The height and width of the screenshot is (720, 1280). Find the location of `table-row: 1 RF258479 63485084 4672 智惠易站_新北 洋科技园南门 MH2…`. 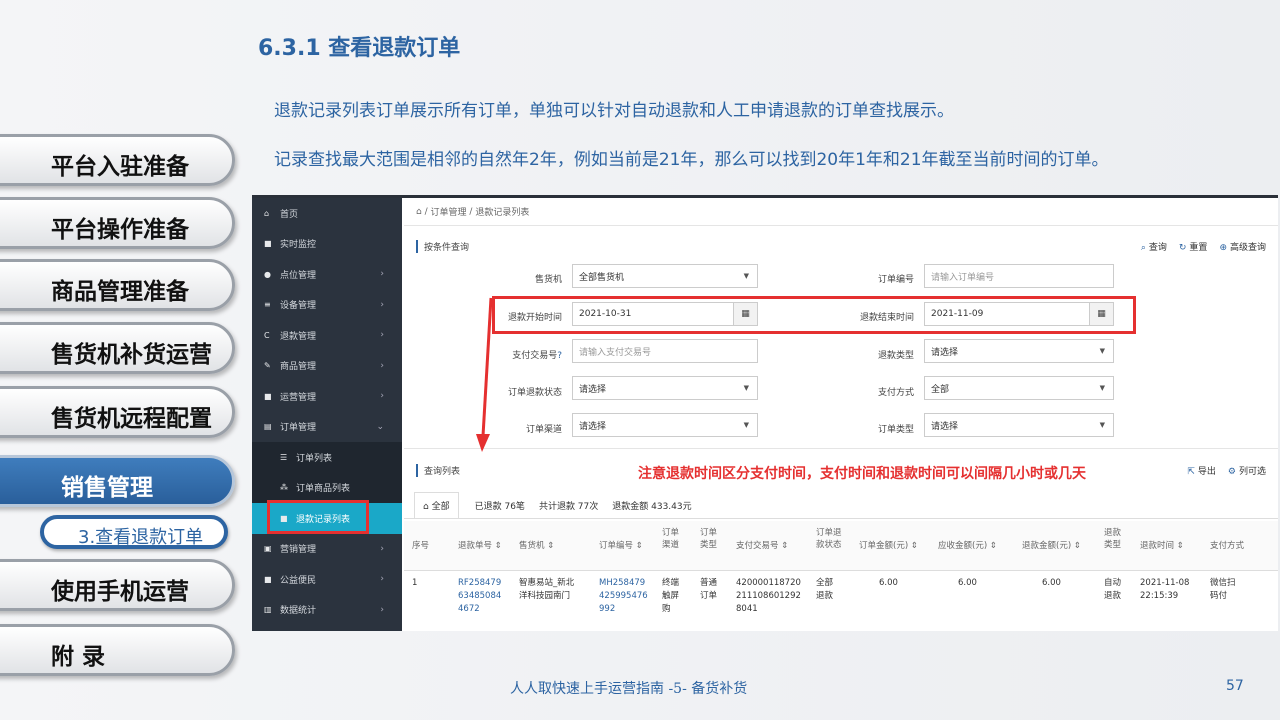

table-row: 1 RF258479 63485084 4672 智惠易站_新北 洋科技园南门 MH2… is located at coordinates (841, 596).